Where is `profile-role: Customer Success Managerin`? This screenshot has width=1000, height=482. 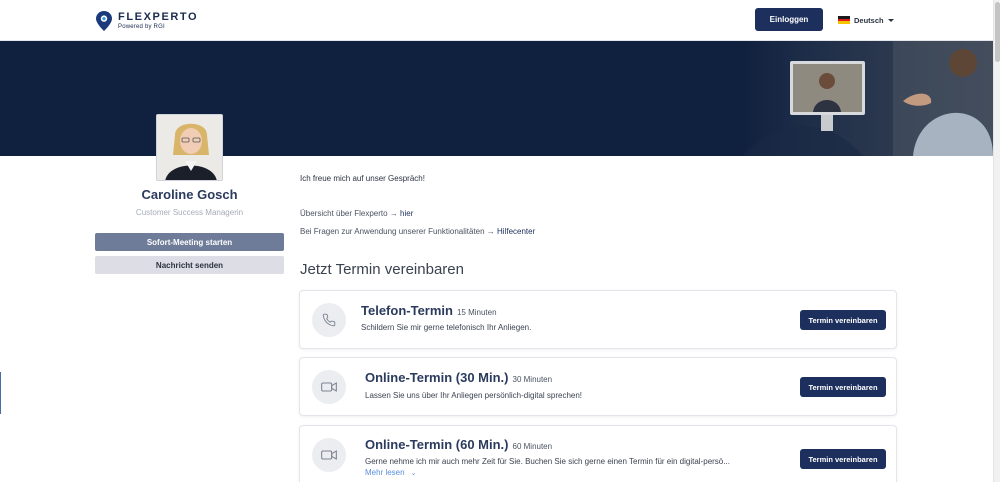
profile-role: Customer Success Managerin is located at coordinates (189, 212).